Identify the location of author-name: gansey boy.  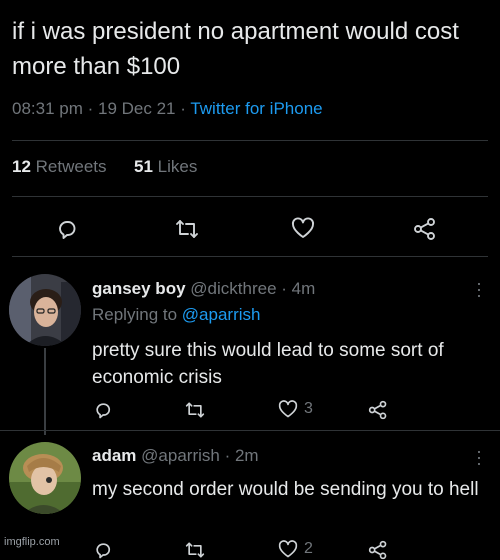
(139, 288).